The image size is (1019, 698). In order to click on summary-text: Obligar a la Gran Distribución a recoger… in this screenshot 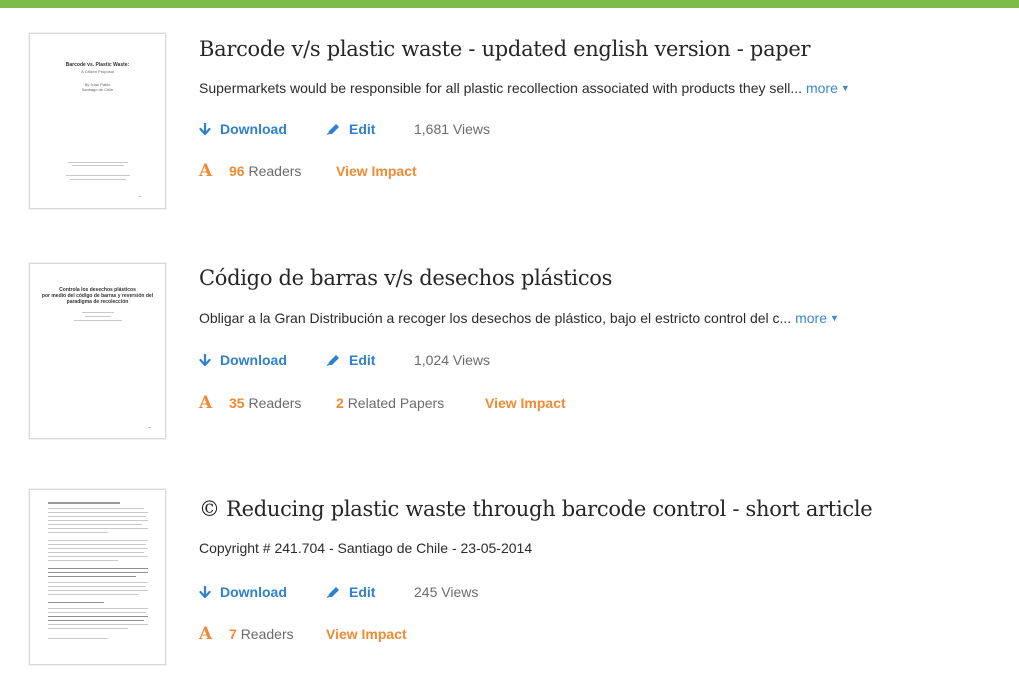, I will do `click(495, 318)`.